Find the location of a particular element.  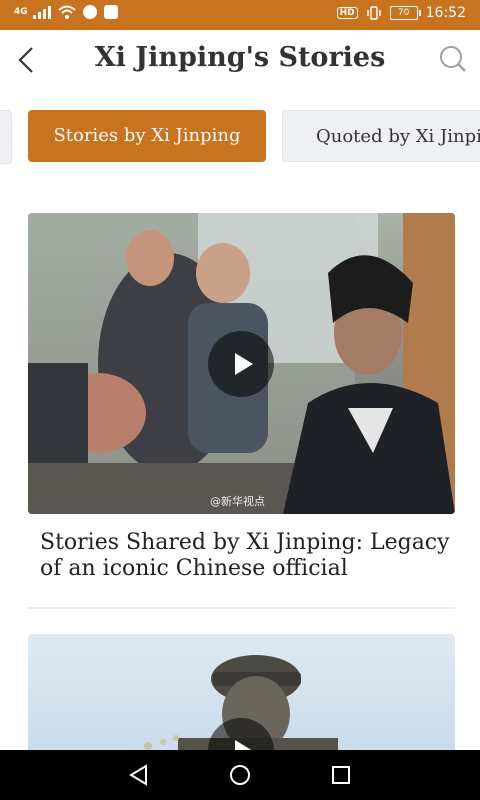

nav-back-button is located at coordinates (139, 775).